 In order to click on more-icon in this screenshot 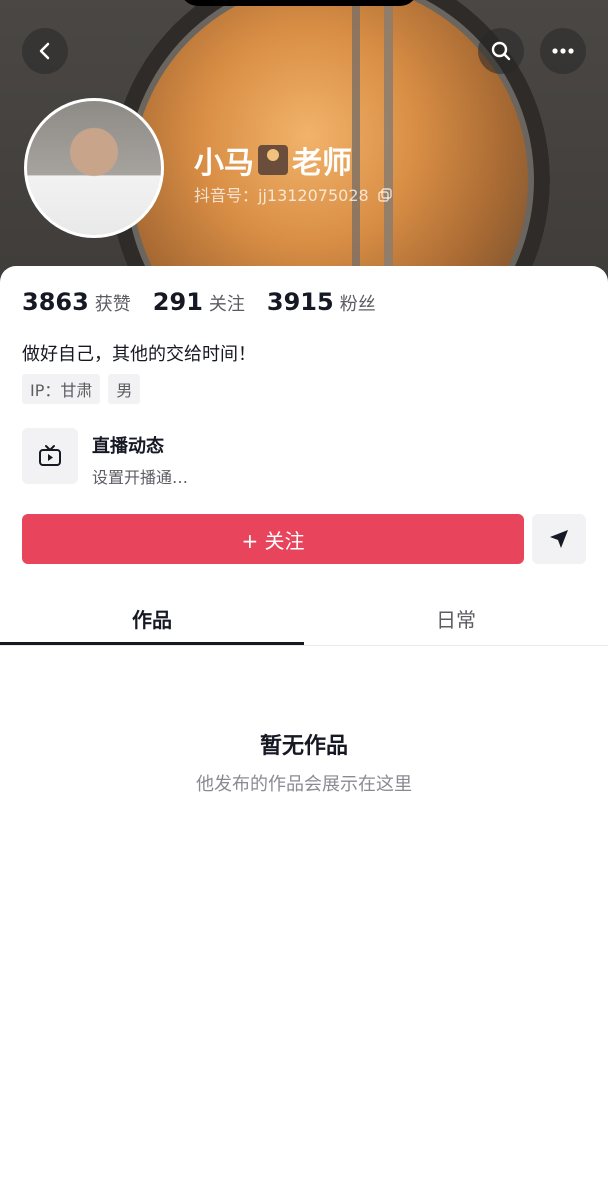, I will do `click(563, 51)`.